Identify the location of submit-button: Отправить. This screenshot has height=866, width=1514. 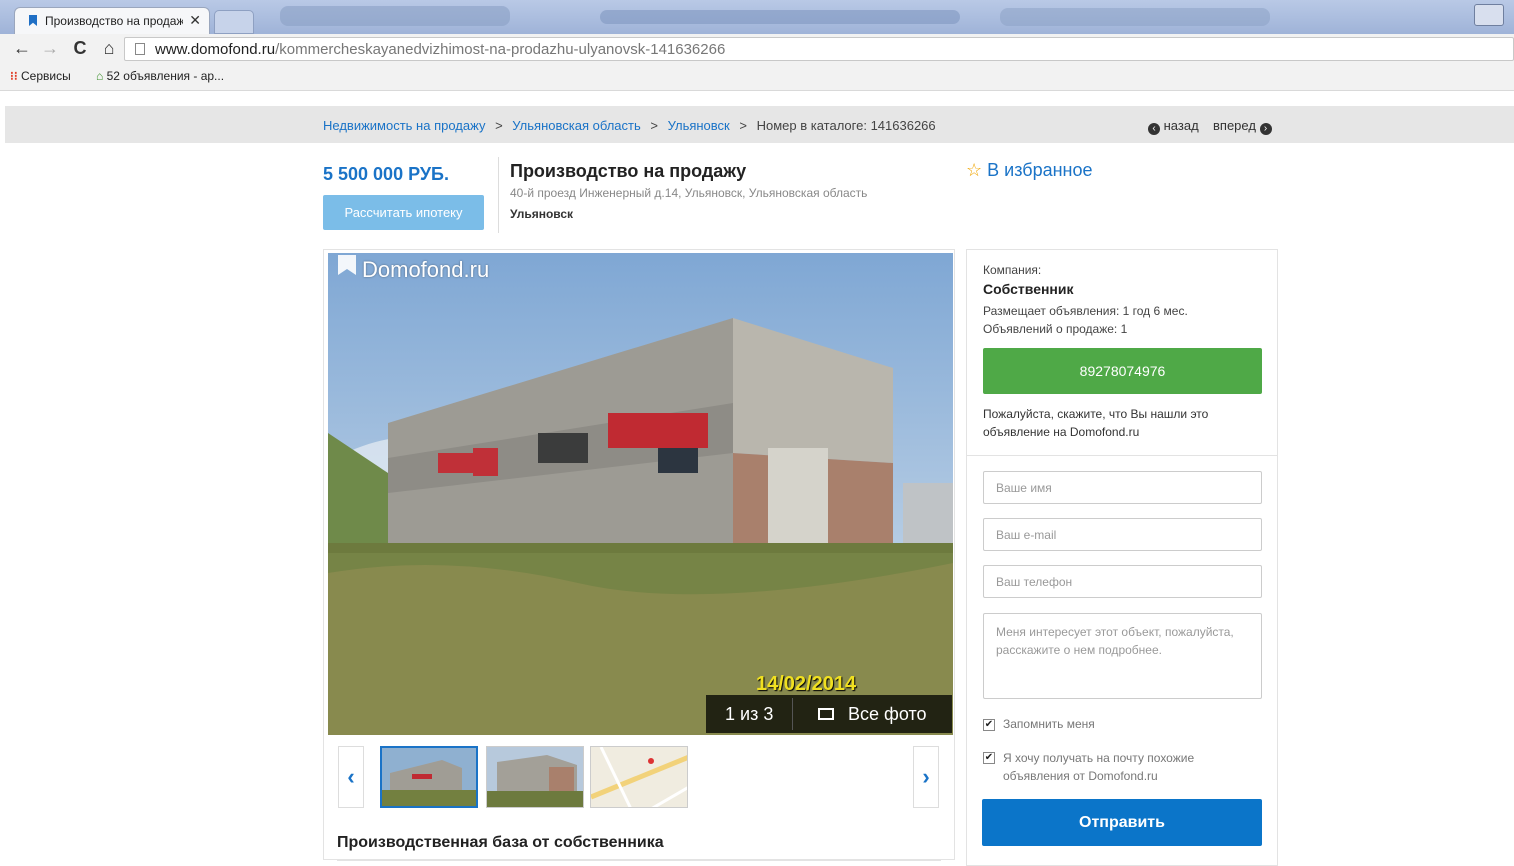
(1122, 822).